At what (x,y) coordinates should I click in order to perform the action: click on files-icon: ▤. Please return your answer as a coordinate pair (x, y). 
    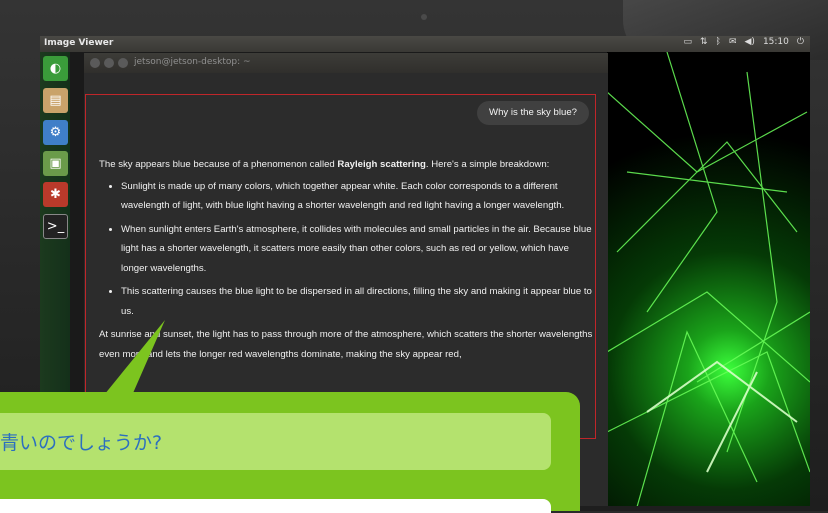
    Looking at the image, I should click on (55, 100).